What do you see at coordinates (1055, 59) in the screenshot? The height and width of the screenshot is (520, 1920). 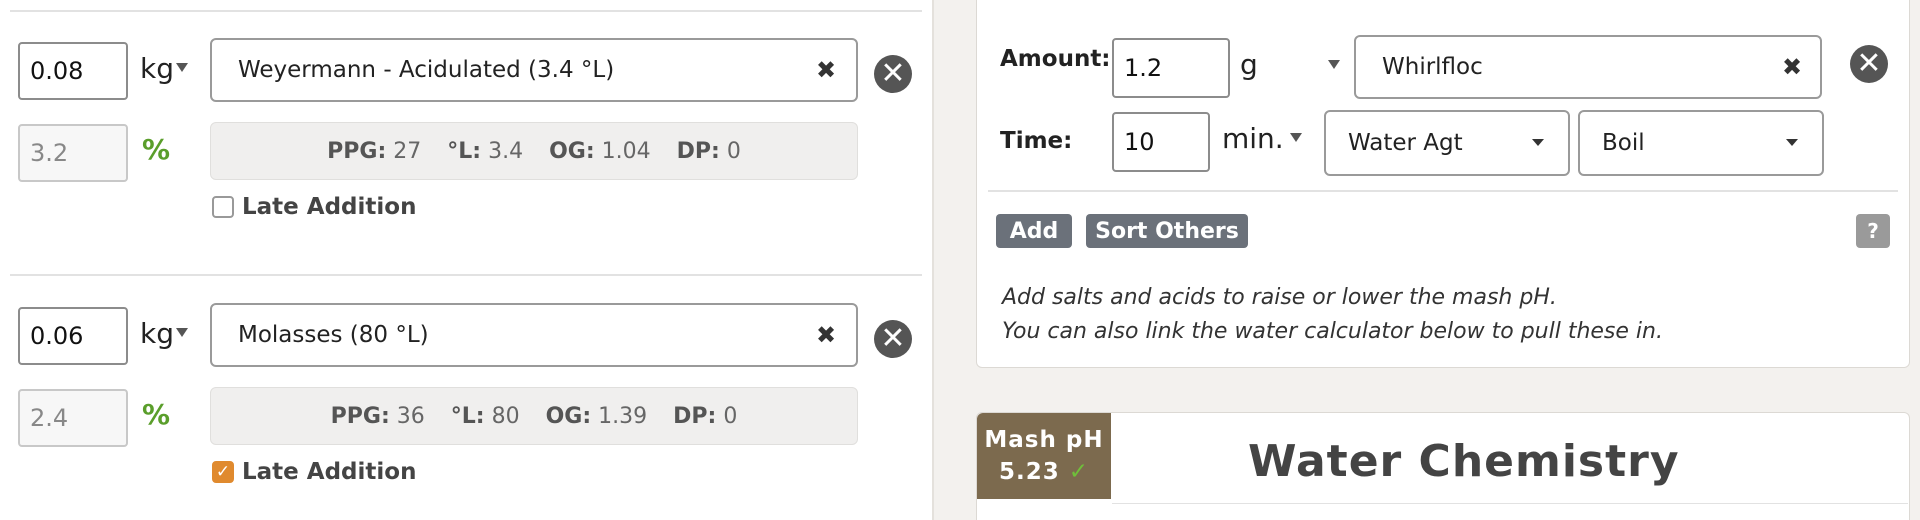 I see `amount-label: Amount:` at bounding box center [1055, 59].